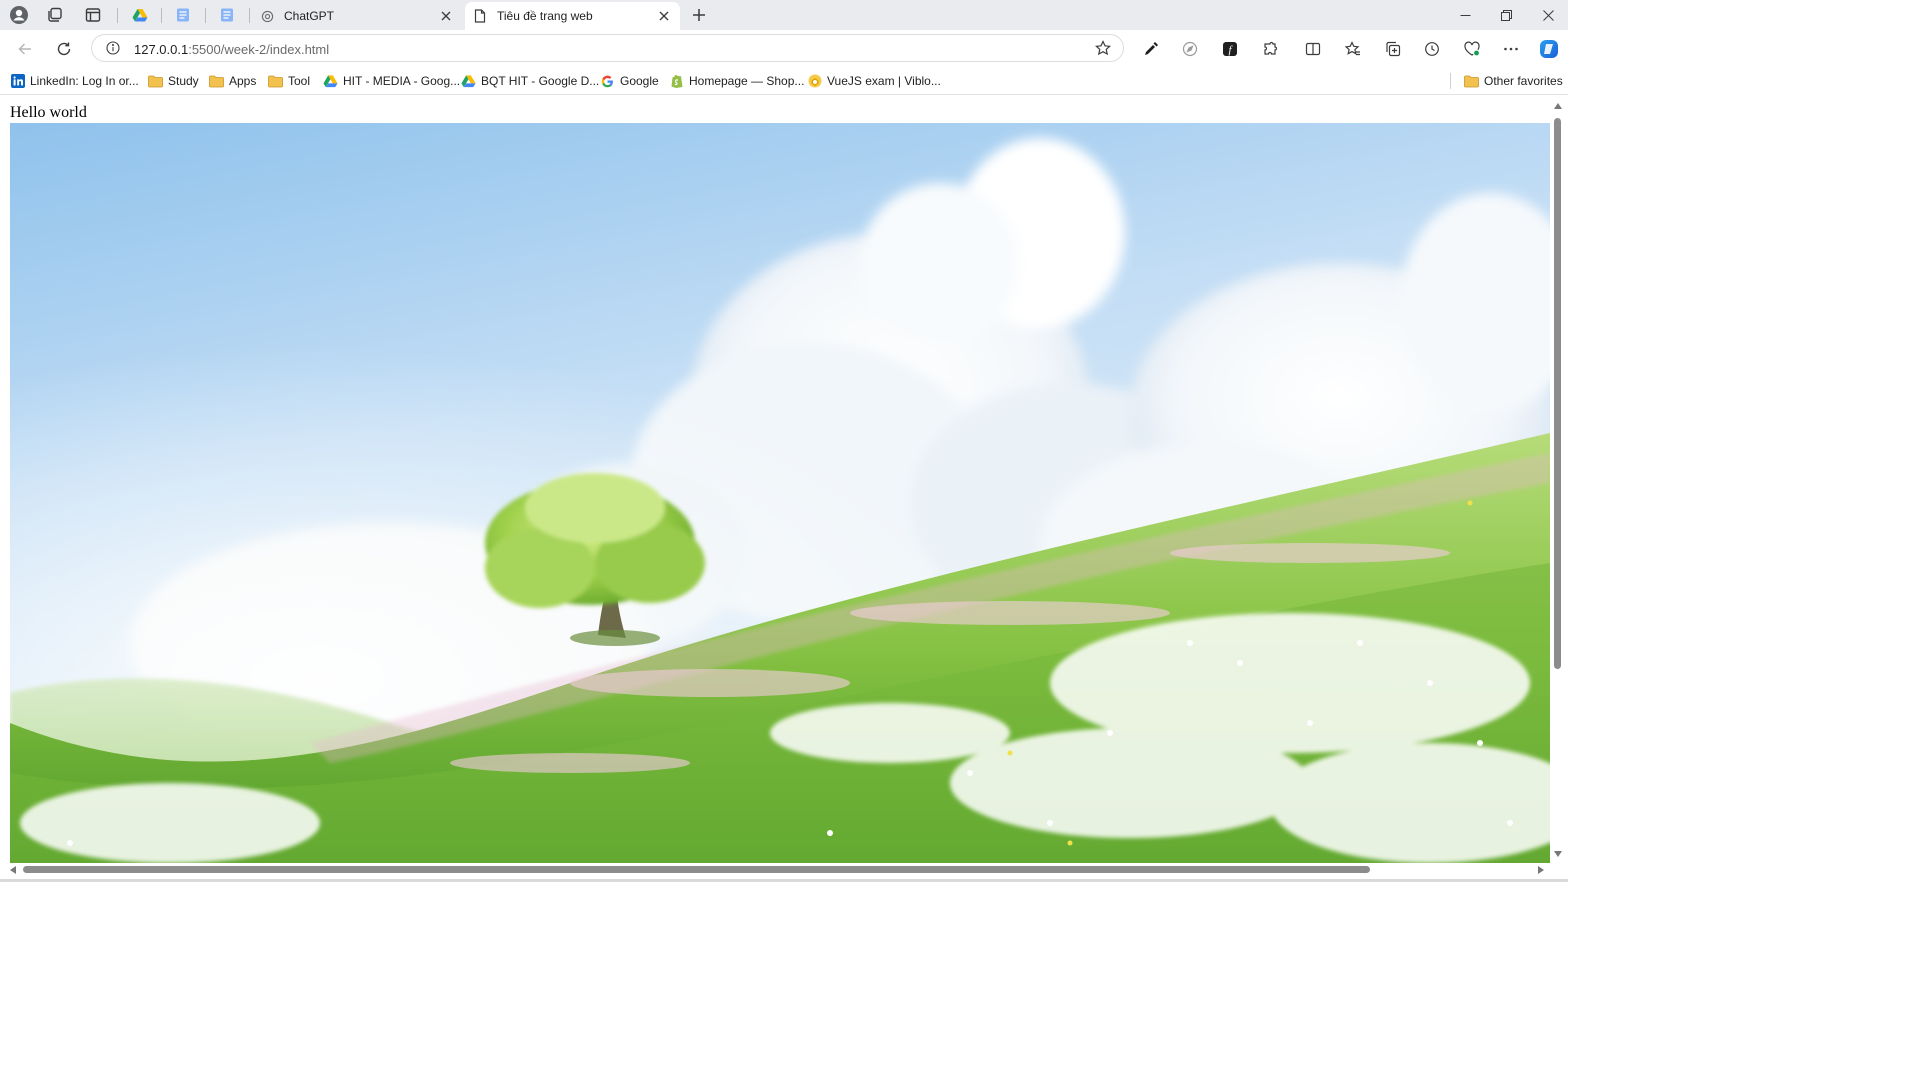  I want to click on scroll-right-arrow-icon, so click(1541, 870).